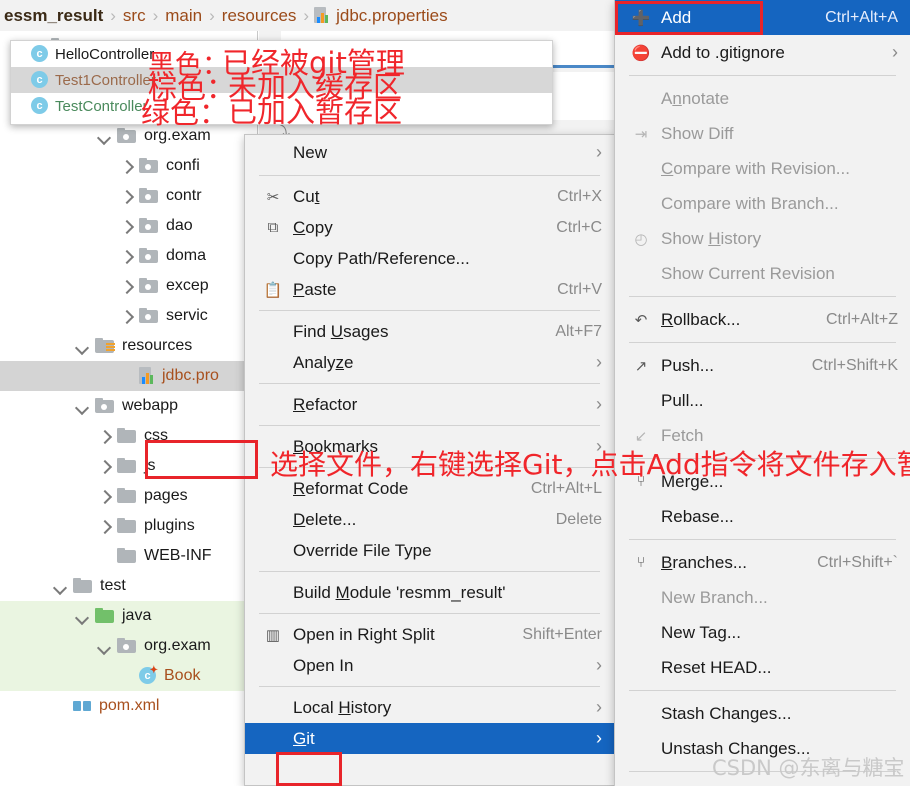  I want to click on tree-row-label: plugins, so click(169, 525).